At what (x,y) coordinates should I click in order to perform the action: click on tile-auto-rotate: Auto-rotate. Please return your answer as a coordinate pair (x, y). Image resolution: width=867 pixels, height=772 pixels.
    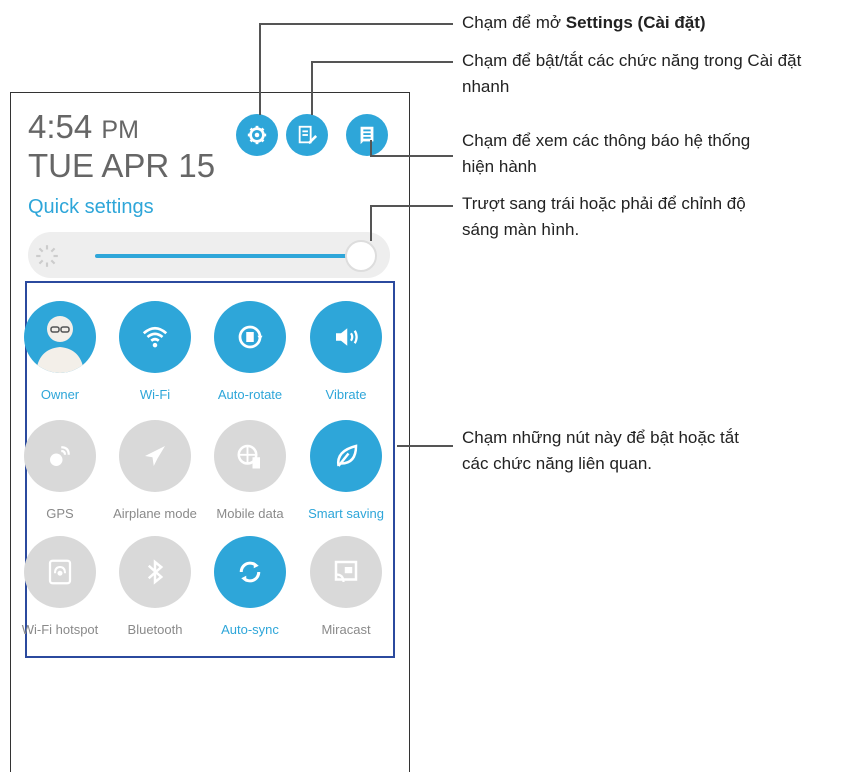
    Looking at the image, I should click on (250, 351).